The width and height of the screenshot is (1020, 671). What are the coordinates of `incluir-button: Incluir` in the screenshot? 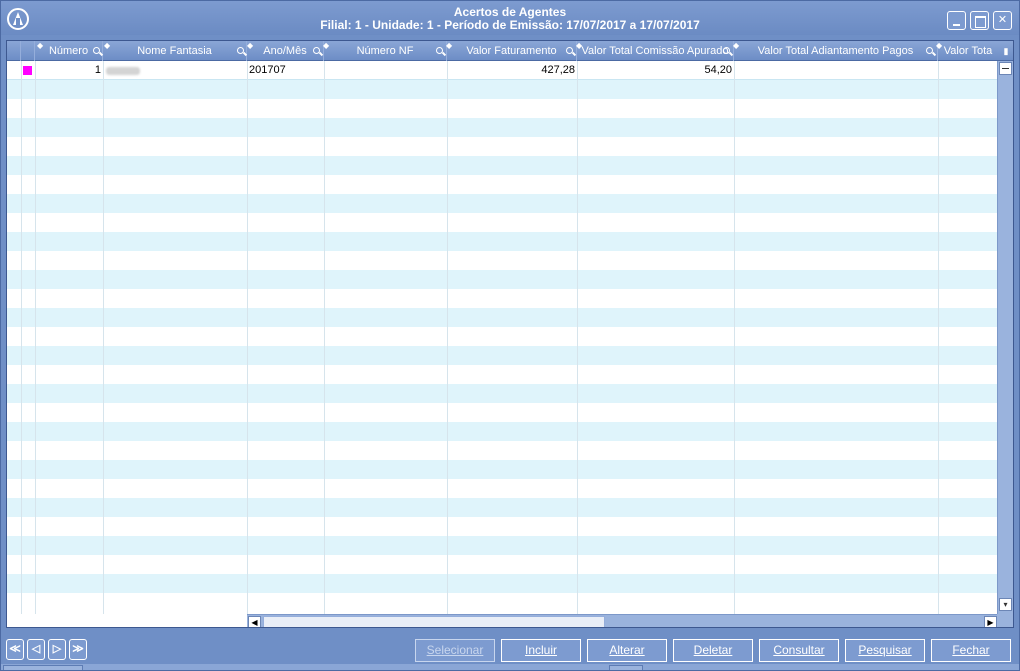 It's located at (541, 650).